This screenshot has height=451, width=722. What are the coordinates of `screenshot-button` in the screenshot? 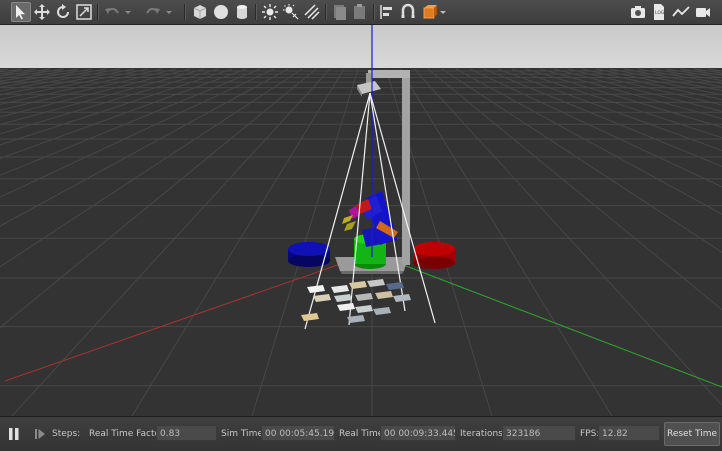 It's located at (638, 12).